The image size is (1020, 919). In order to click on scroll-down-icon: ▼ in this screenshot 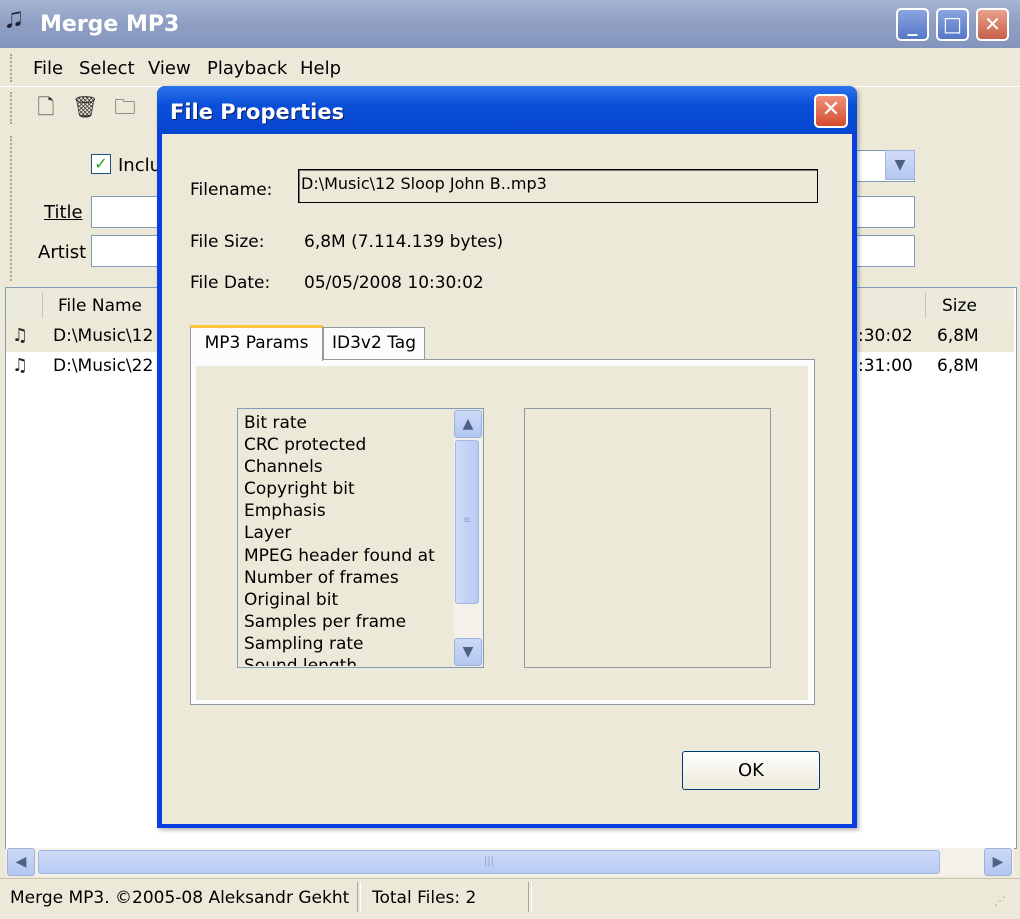, I will do `click(468, 652)`.